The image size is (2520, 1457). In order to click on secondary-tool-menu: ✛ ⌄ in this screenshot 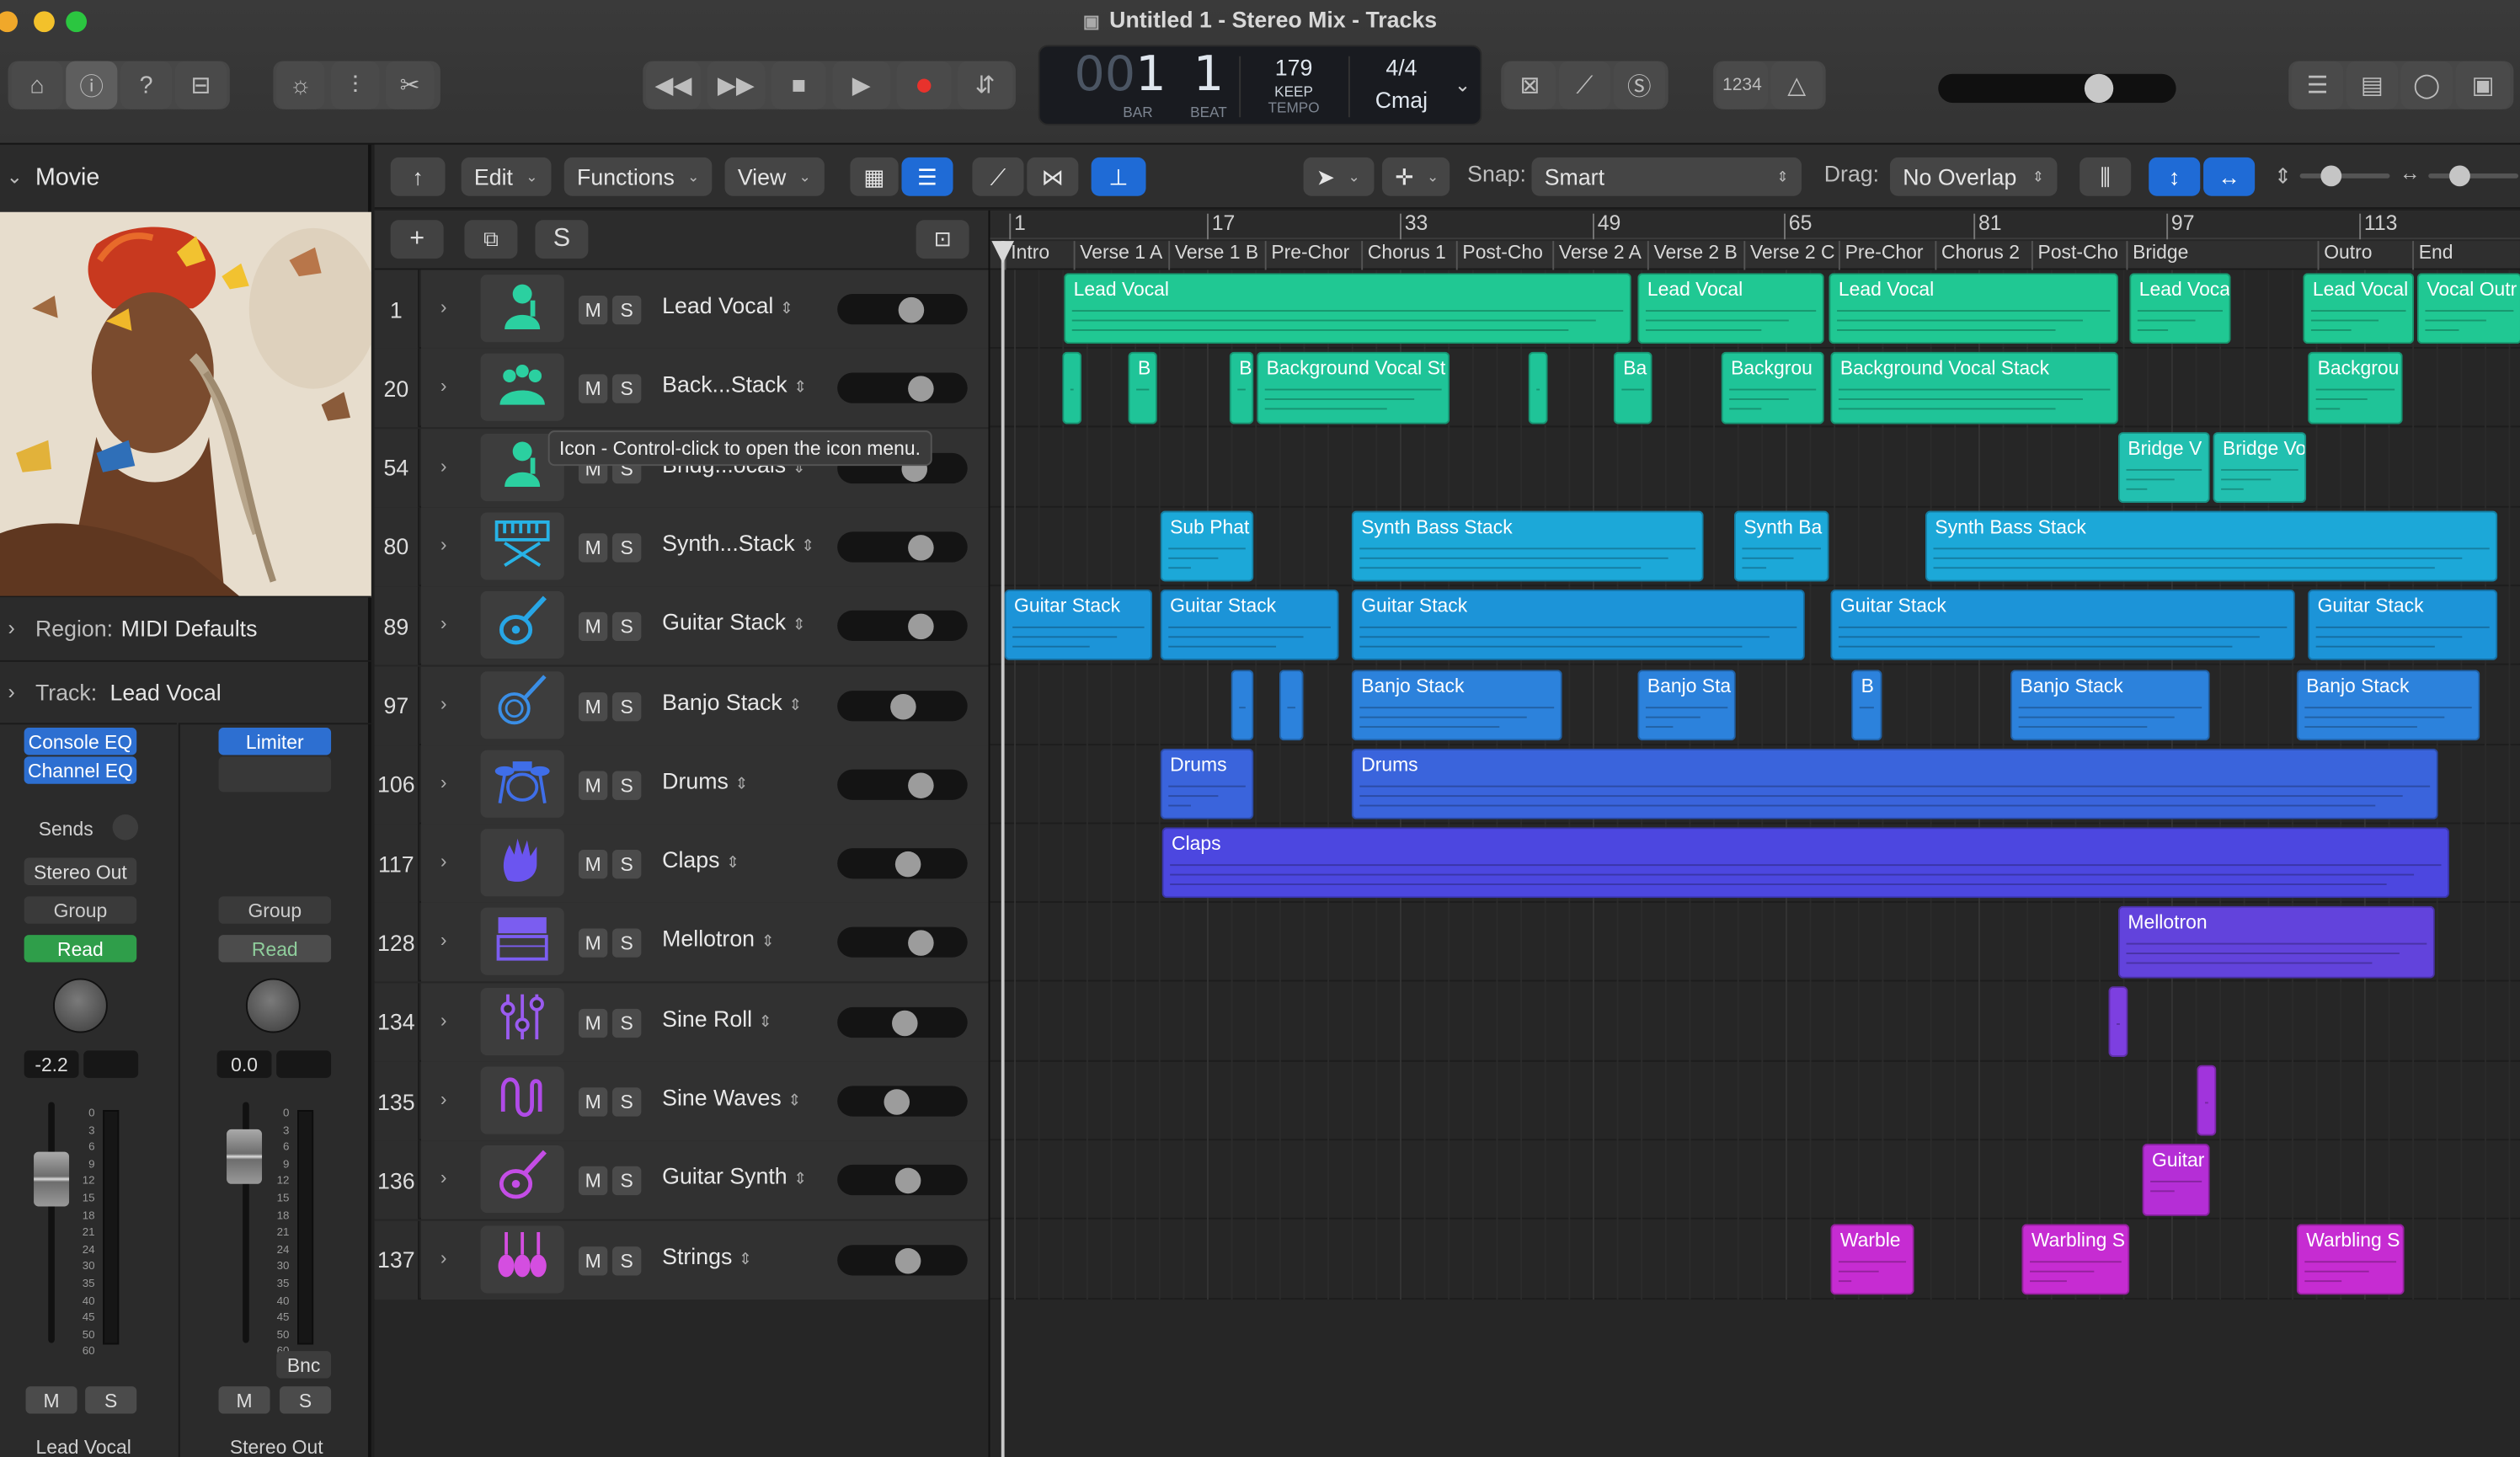, I will do `click(1416, 176)`.